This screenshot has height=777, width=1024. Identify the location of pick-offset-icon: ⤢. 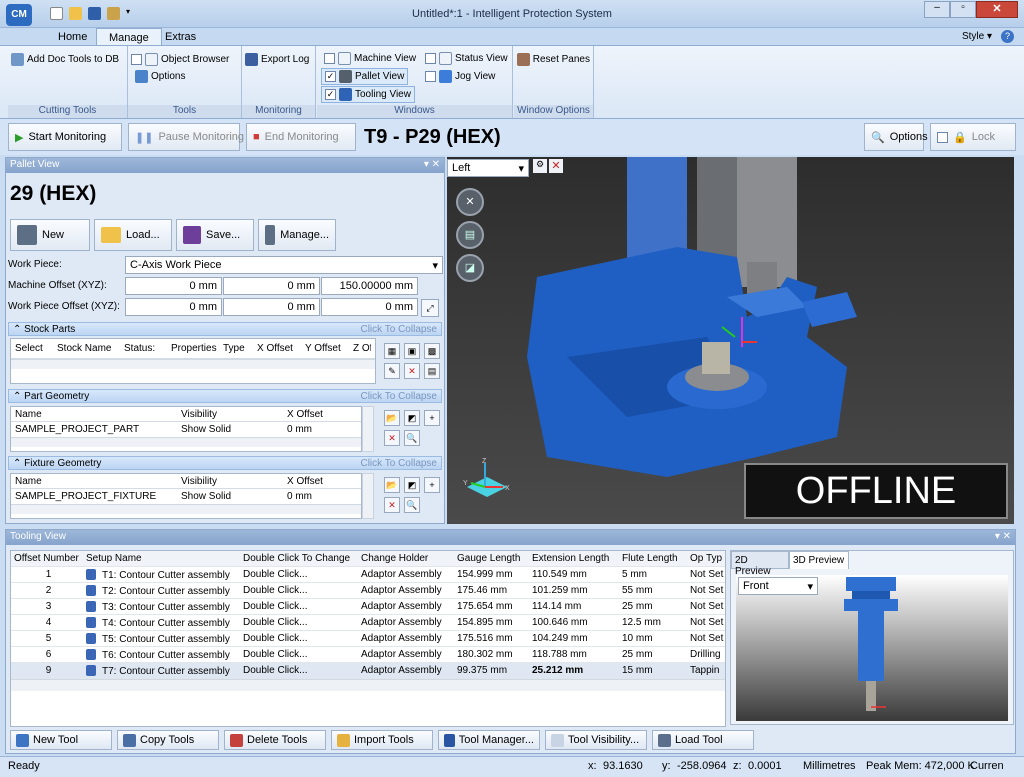
(430, 308).